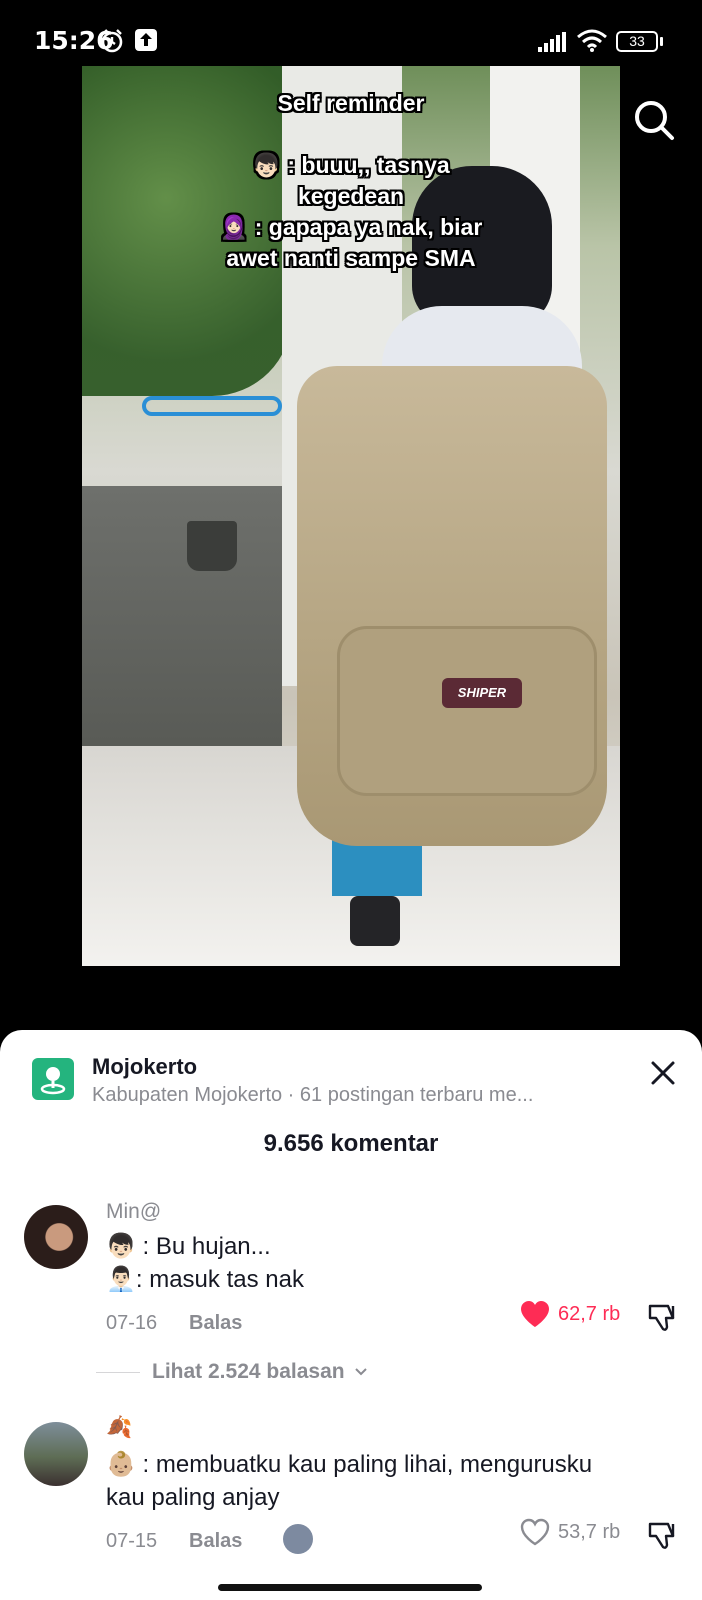  Describe the element at coordinates (663, 1073) in the screenshot. I see `close-icon` at that location.